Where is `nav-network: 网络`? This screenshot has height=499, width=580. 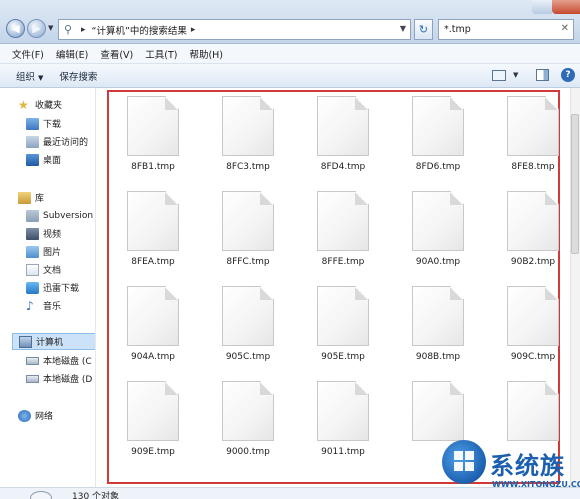 nav-network: 网络 is located at coordinates (35, 415).